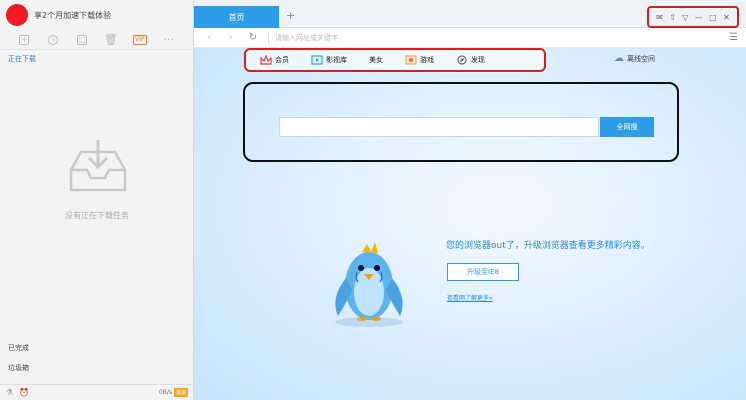 The width and height of the screenshot is (746, 400). Describe the element at coordinates (253, 37) in the screenshot. I see `reload-icon: ↻` at that location.